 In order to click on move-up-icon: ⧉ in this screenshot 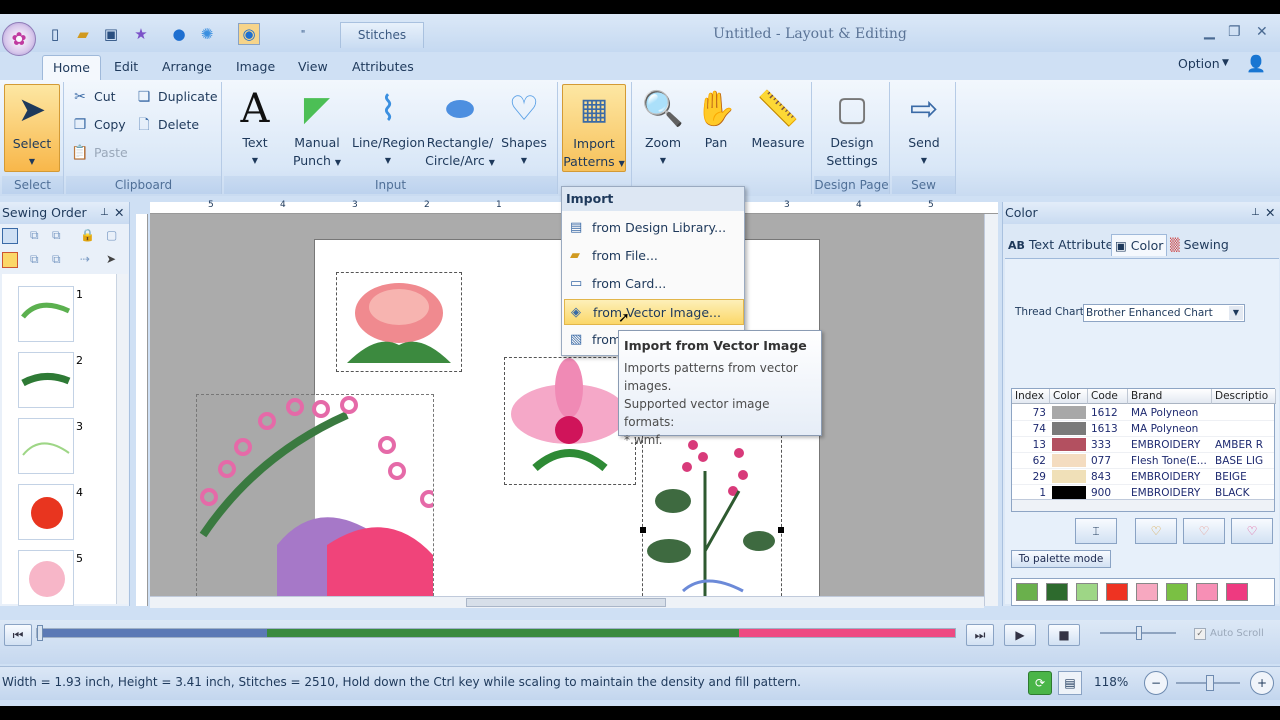, I will do `click(34, 235)`.